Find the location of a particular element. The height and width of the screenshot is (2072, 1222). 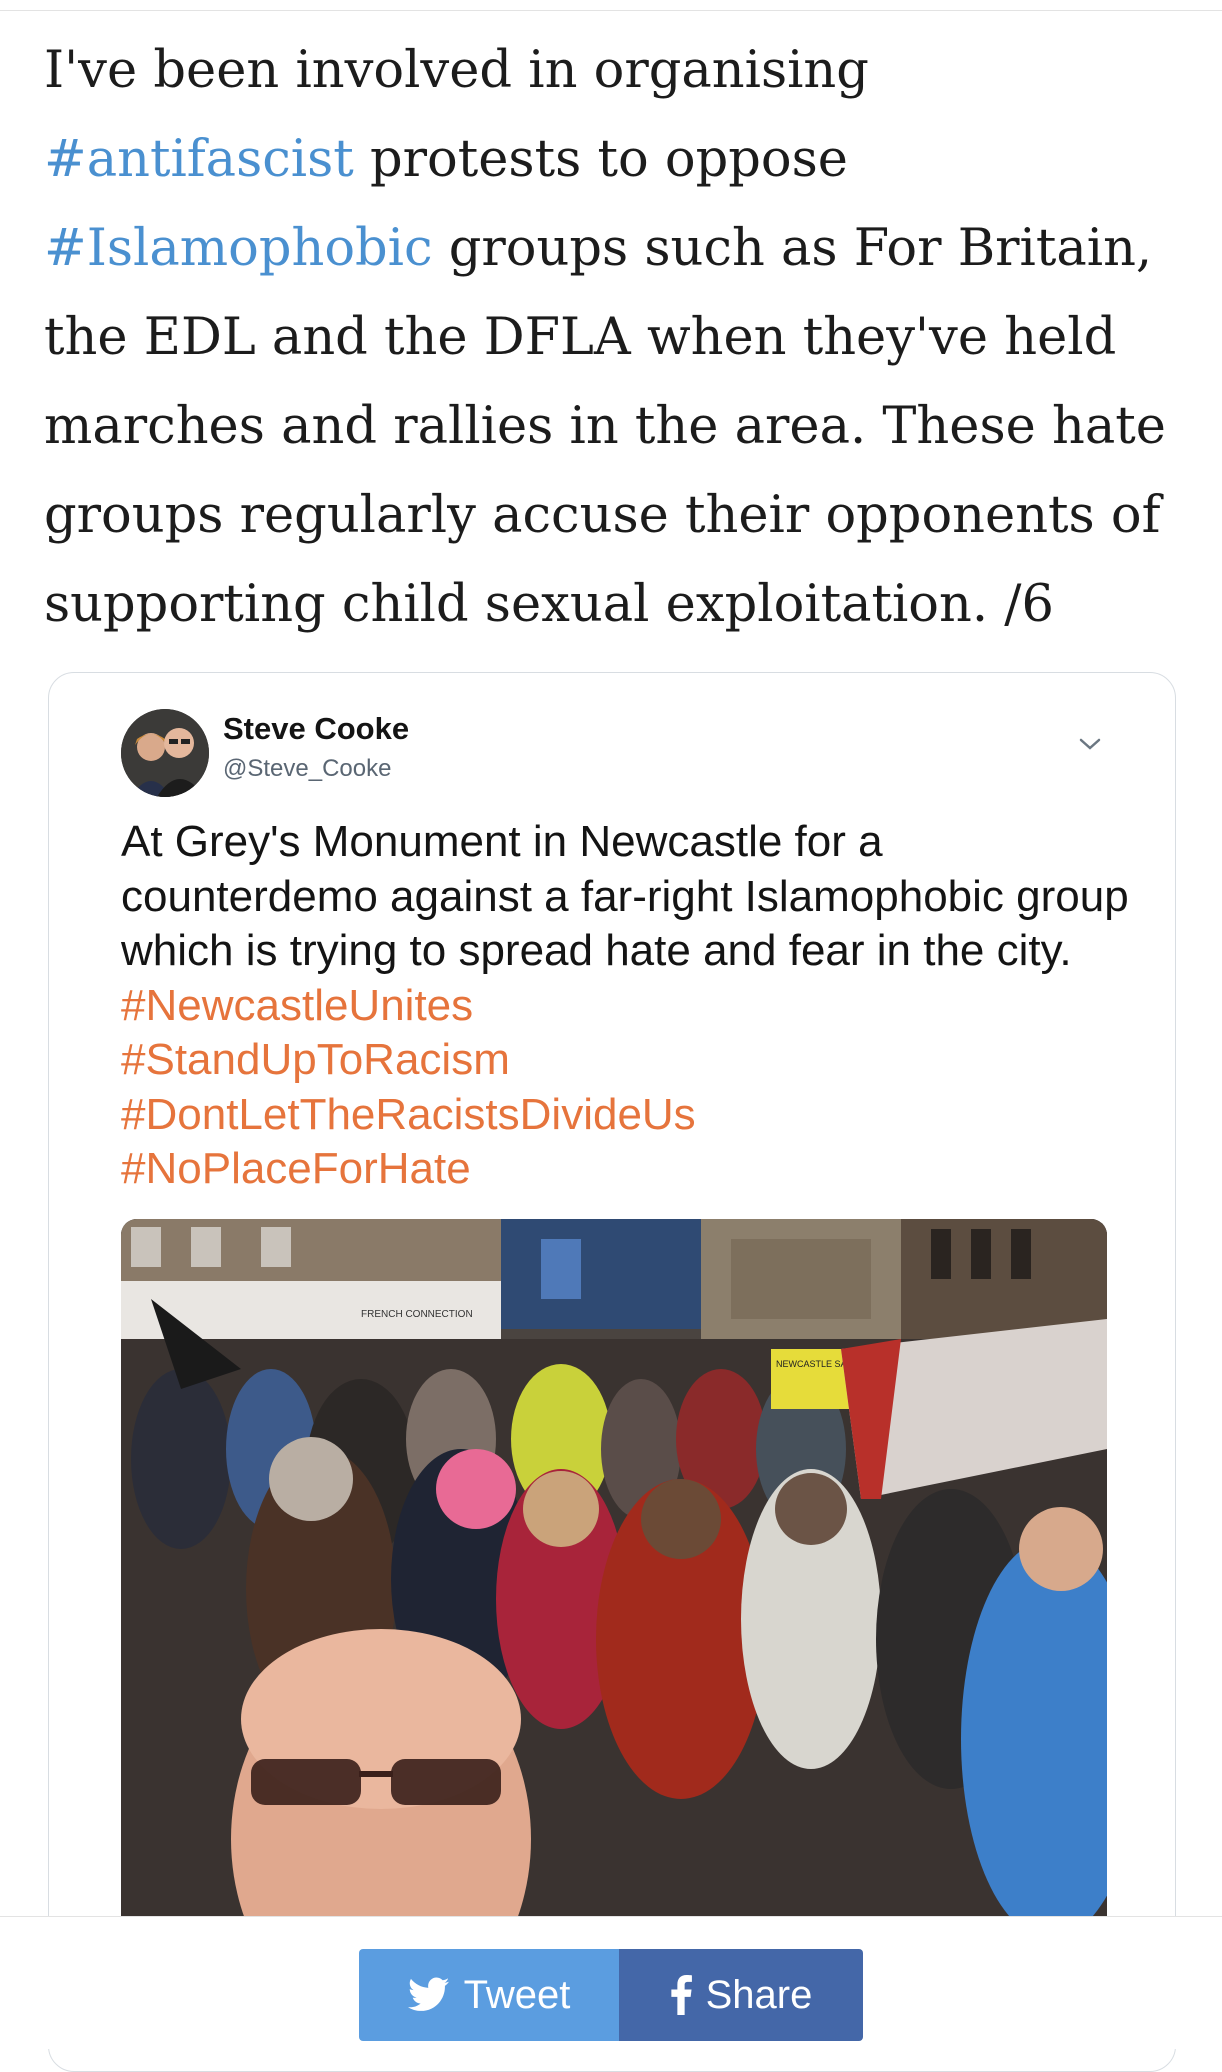

facebook-share-button: Share is located at coordinates (741, 1995).